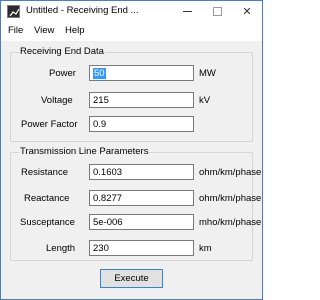 The width and height of the screenshot is (320, 300). What do you see at coordinates (141, 222) in the screenshot?
I see `susceptance-input: 5e-006` at bounding box center [141, 222].